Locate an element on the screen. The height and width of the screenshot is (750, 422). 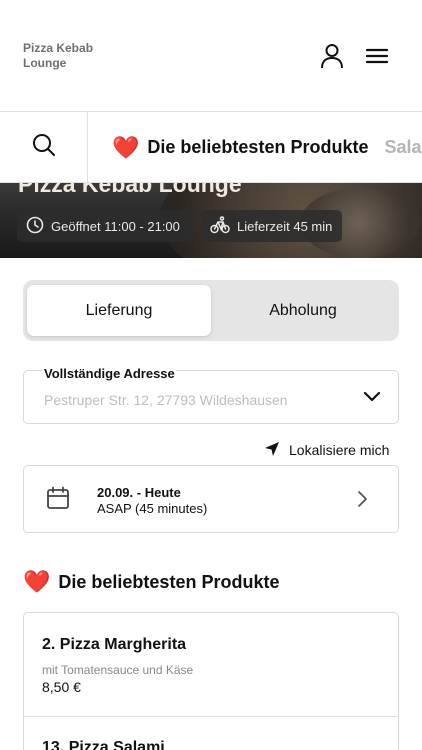
hamburger-menu-icon is located at coordinates (377, 56).